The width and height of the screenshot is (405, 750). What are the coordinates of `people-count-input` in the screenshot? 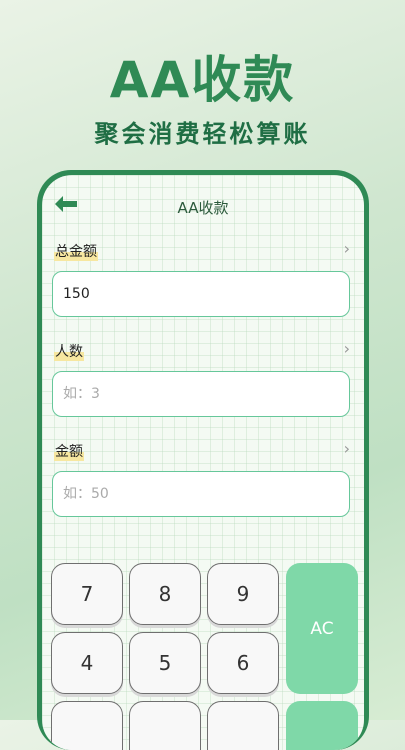 It's located at (201, 394).